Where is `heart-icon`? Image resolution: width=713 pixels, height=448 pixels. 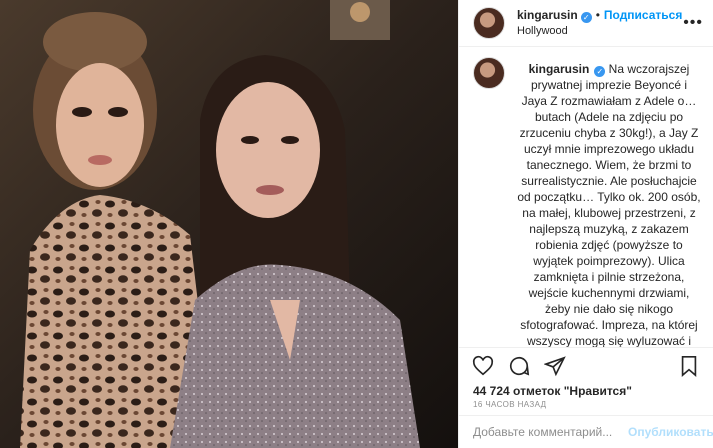
heart-icon is located at coordinates (483, 366).